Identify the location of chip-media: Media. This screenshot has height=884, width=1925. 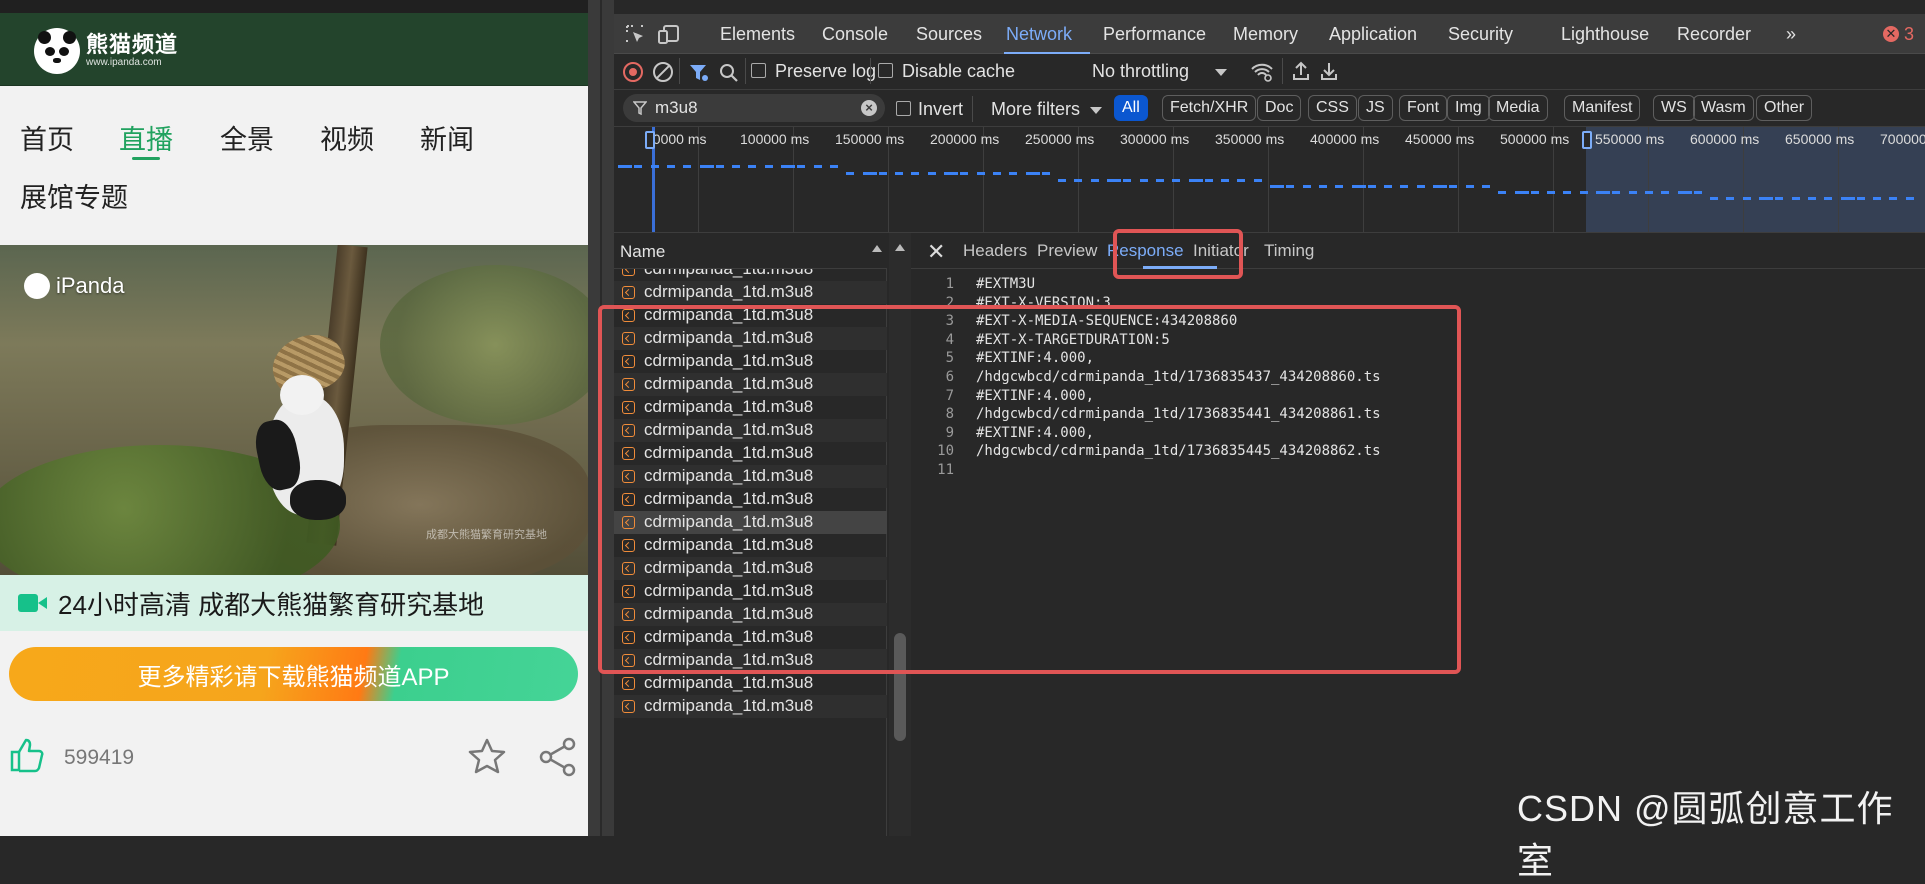
(1518, 108).